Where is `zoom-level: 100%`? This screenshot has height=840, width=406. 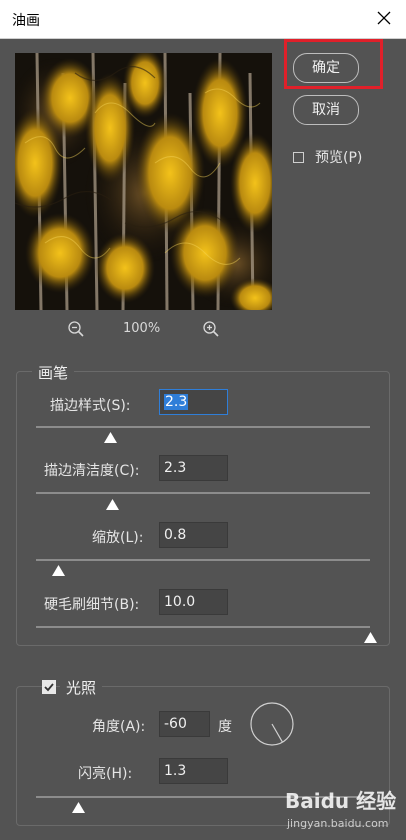 zoom-level: 100% is located at coordinates (142, 328).